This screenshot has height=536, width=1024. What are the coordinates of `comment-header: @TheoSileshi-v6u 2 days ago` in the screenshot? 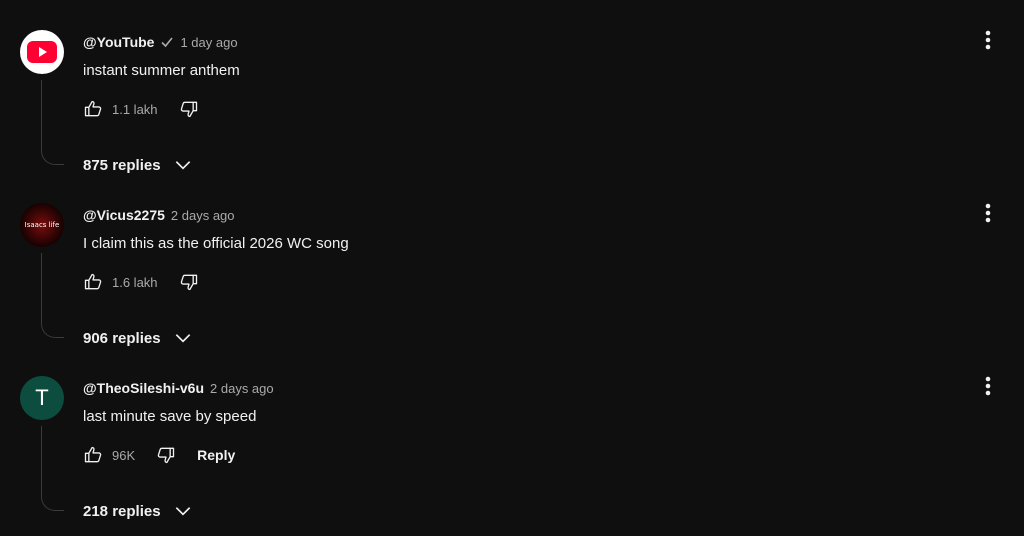 It's located at (178, 388).